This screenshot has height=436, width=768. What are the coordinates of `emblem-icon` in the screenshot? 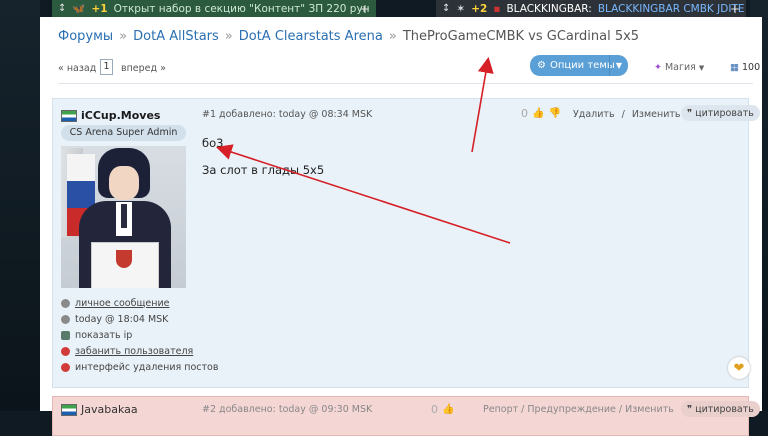 It's located at (124, 259).